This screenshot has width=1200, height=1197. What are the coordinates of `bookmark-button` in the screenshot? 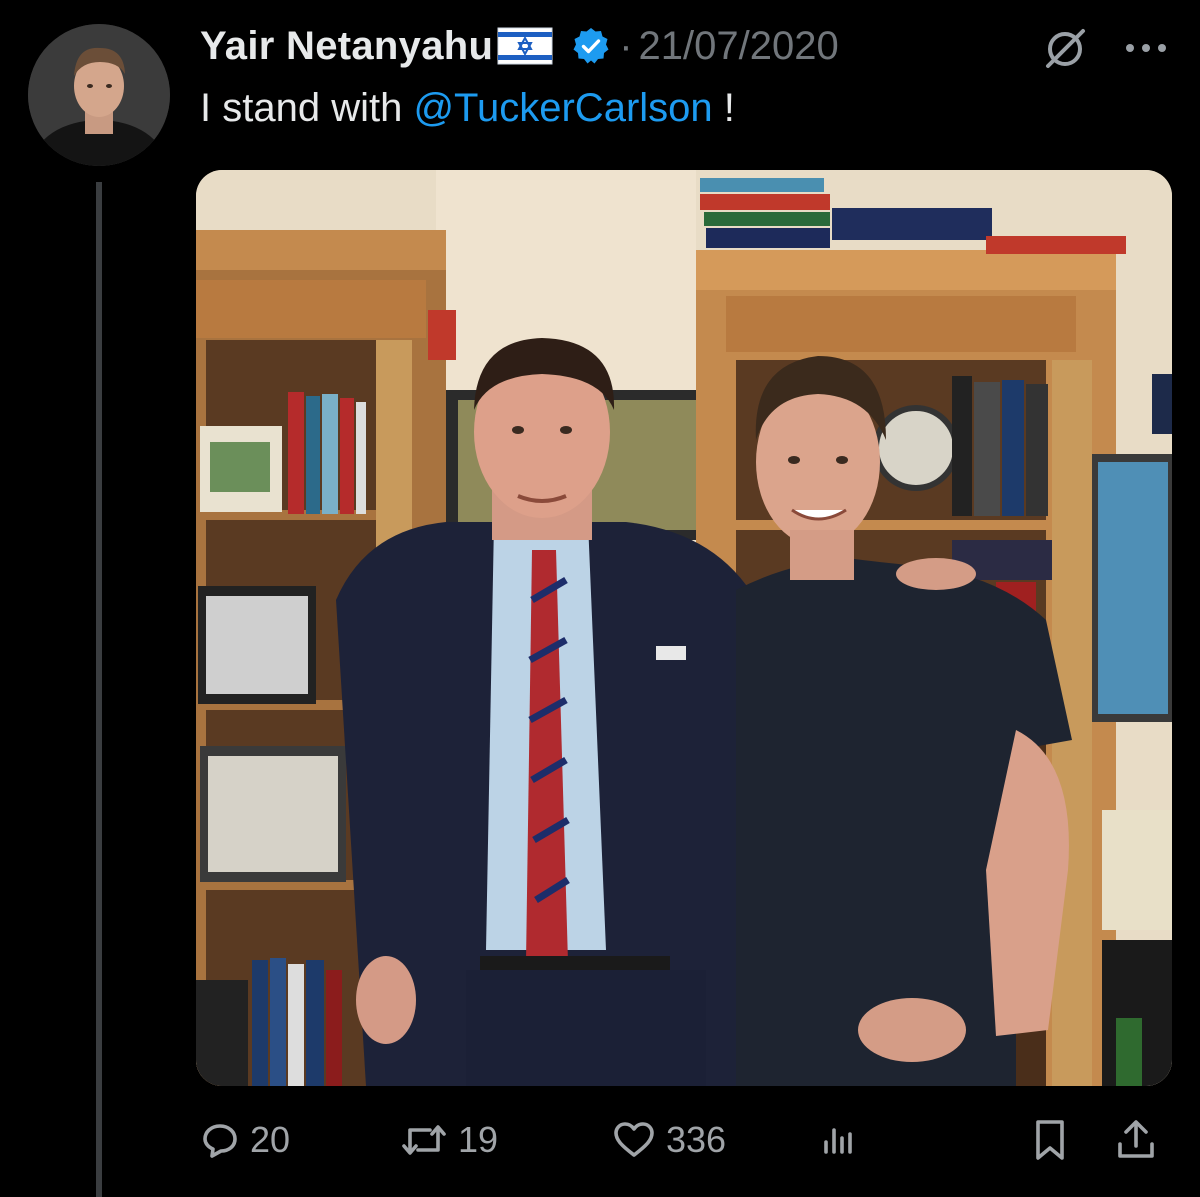 It's located at (1050, 1140).